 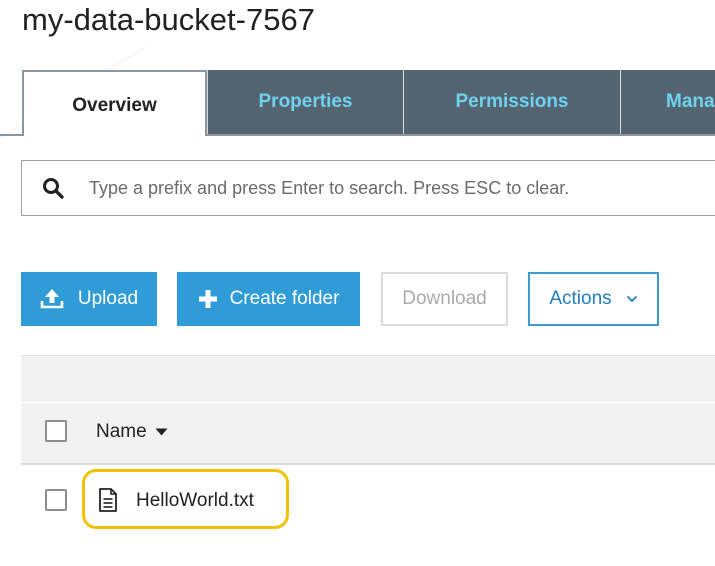 I want to click on search-box, so click(x=368, y=188).